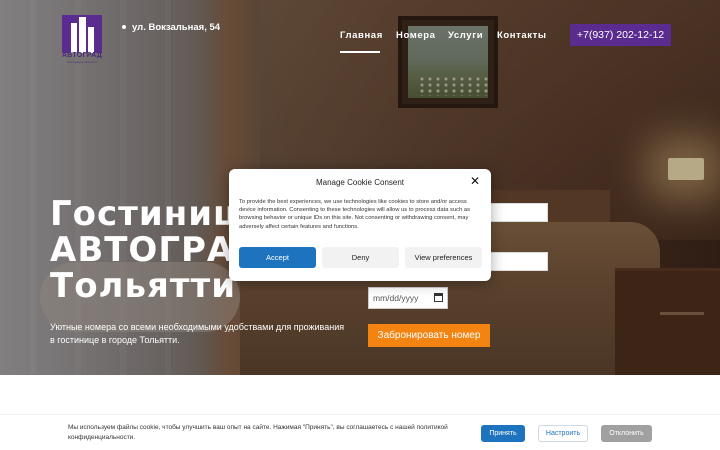 This screenshot has height=450, width=720. Describe the element at coordinates (360, 257) in the screenshot. I see `deny-button: Deny` at that location.